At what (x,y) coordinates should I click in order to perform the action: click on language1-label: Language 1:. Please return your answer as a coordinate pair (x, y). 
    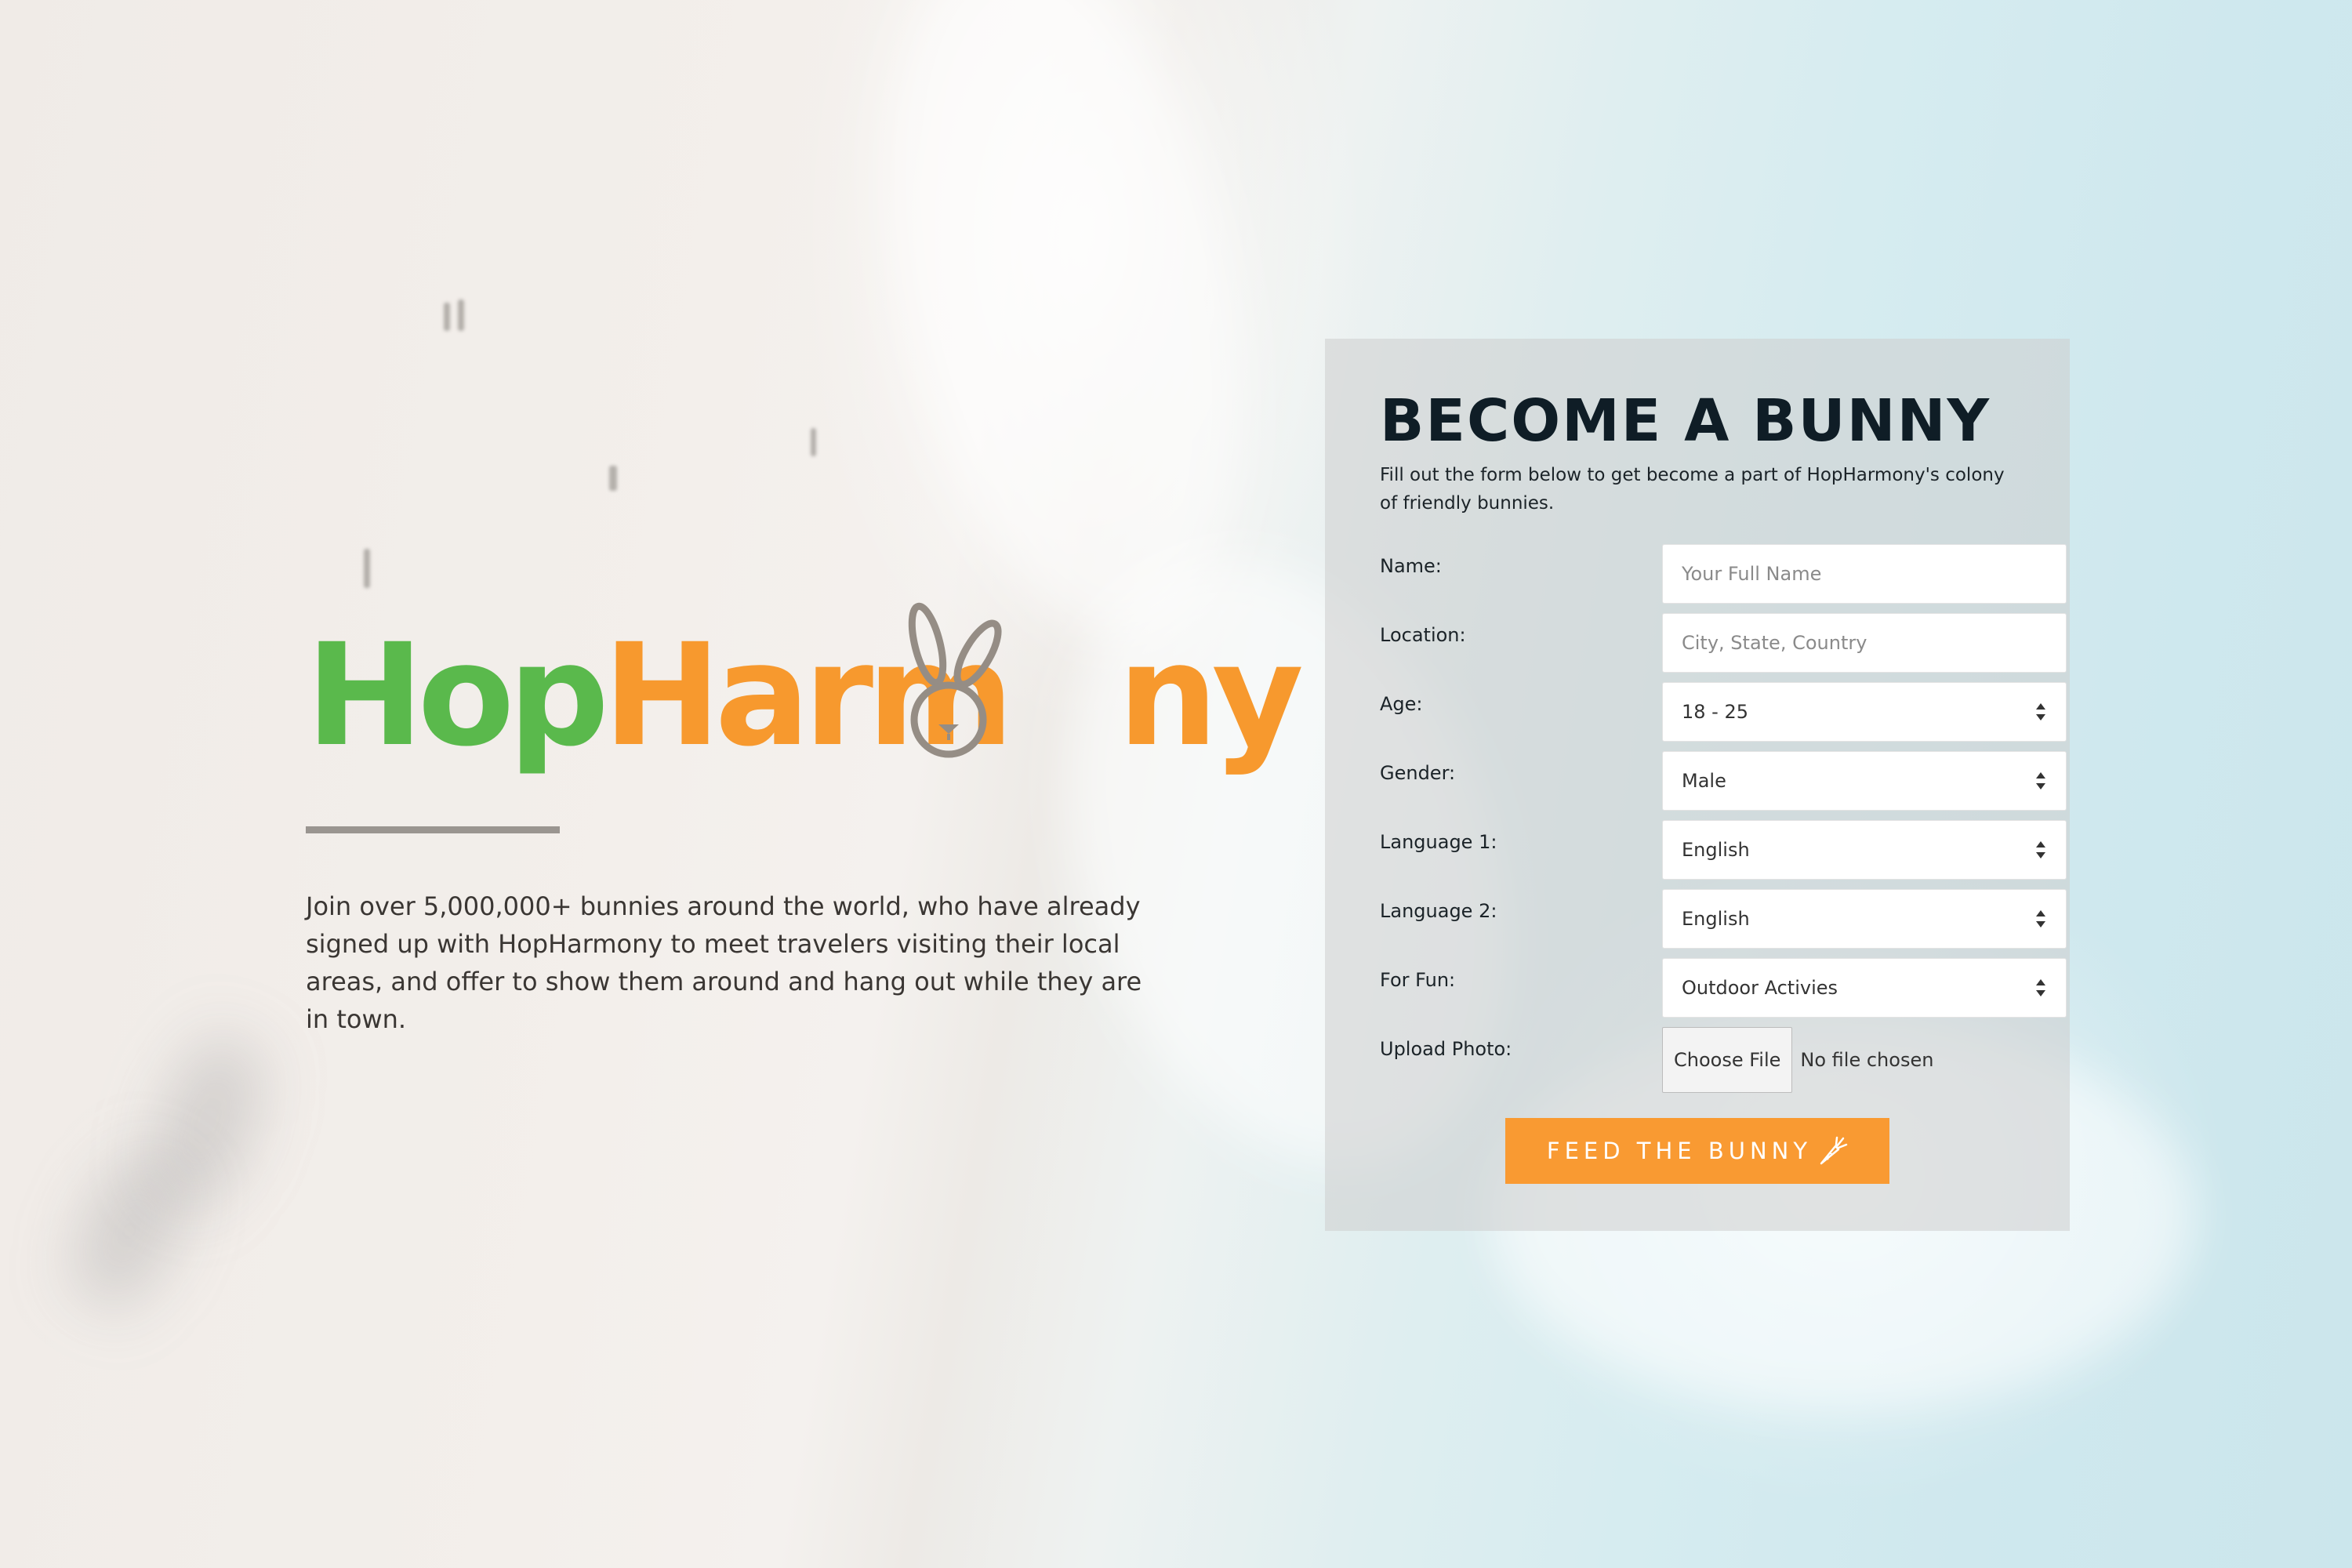
    Looking at the image, I should click on (1438, 842).